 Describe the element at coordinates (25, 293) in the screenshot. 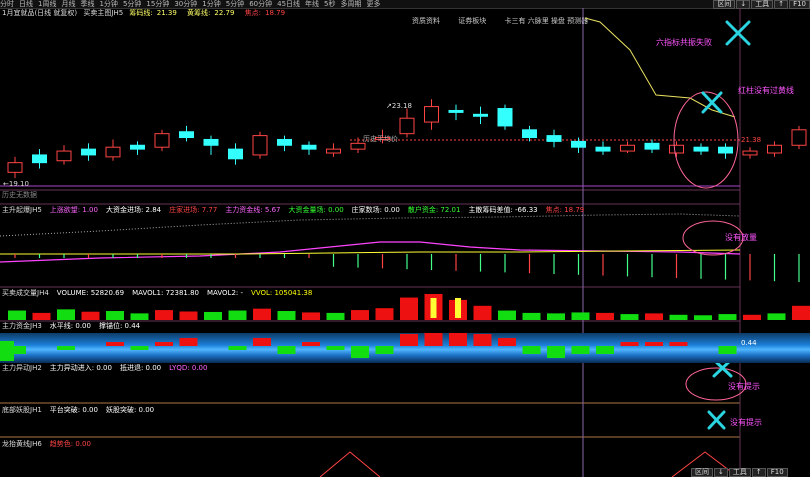

I see `panel3-name: 买卖成交量JH4` at that location.